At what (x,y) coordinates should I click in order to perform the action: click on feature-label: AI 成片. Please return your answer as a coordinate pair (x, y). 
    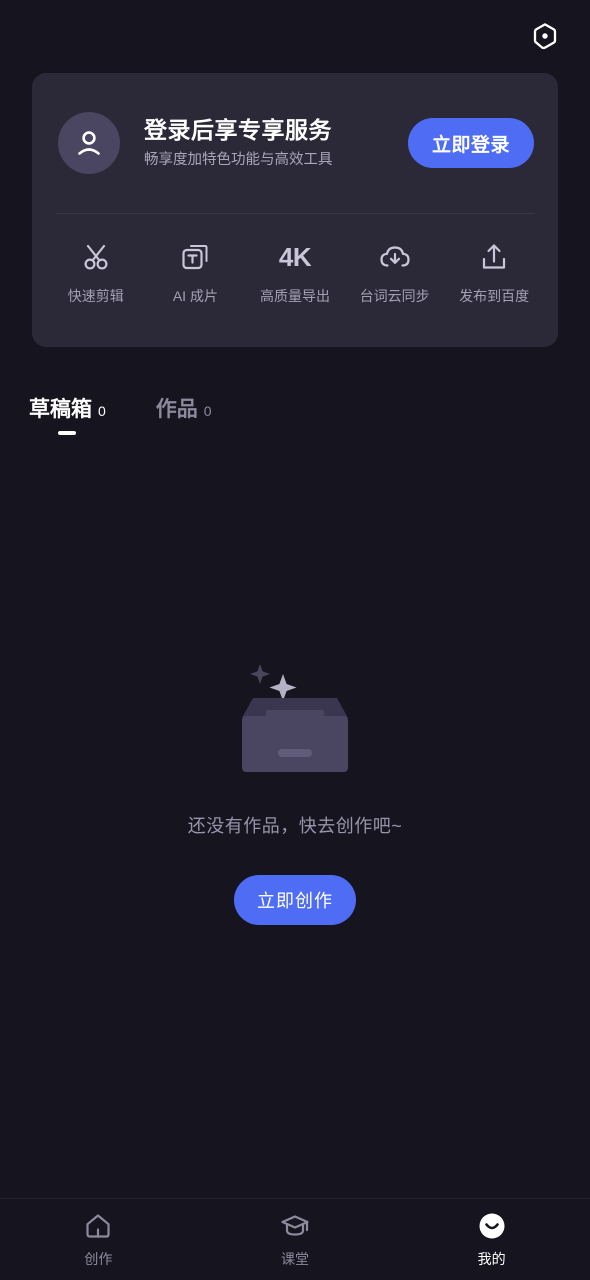
    Looking at the image, I should click on (195, 296).